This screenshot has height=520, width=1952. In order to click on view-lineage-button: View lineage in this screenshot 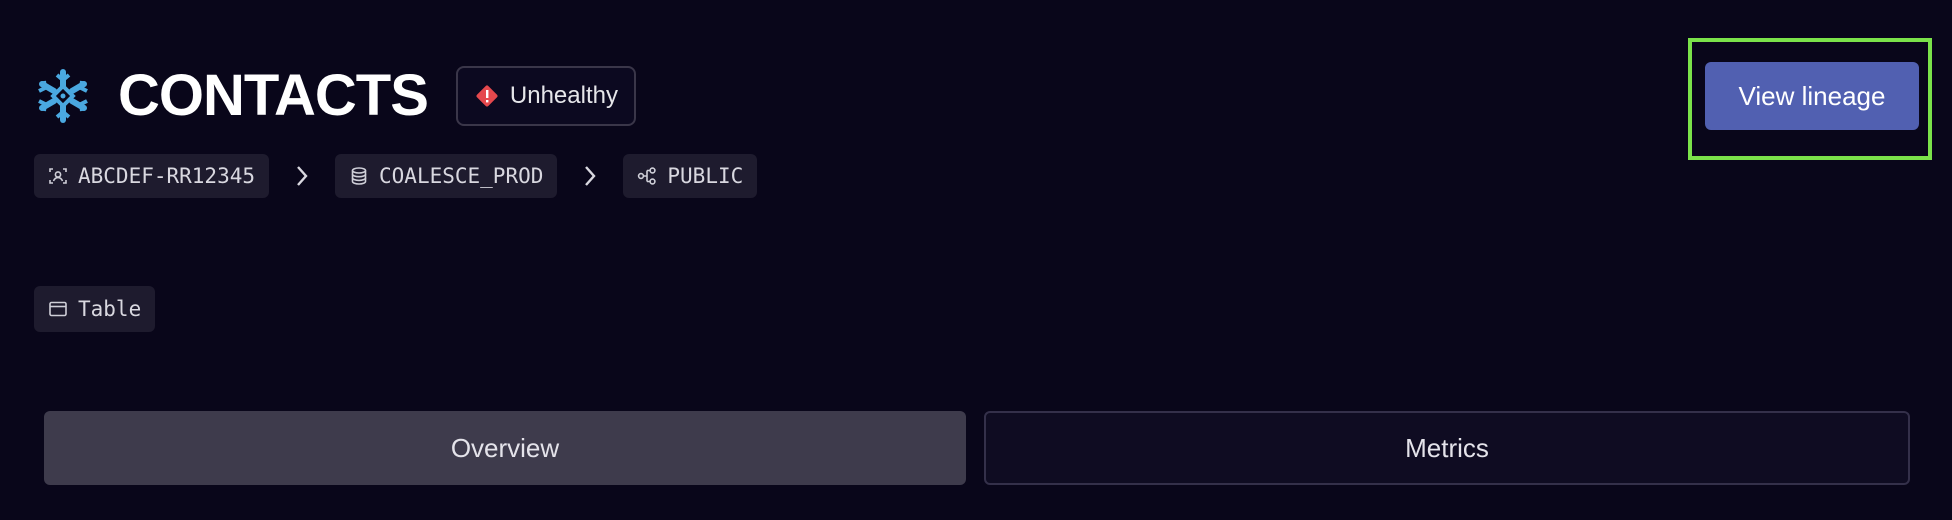, I will do `click(1812, 96)`.